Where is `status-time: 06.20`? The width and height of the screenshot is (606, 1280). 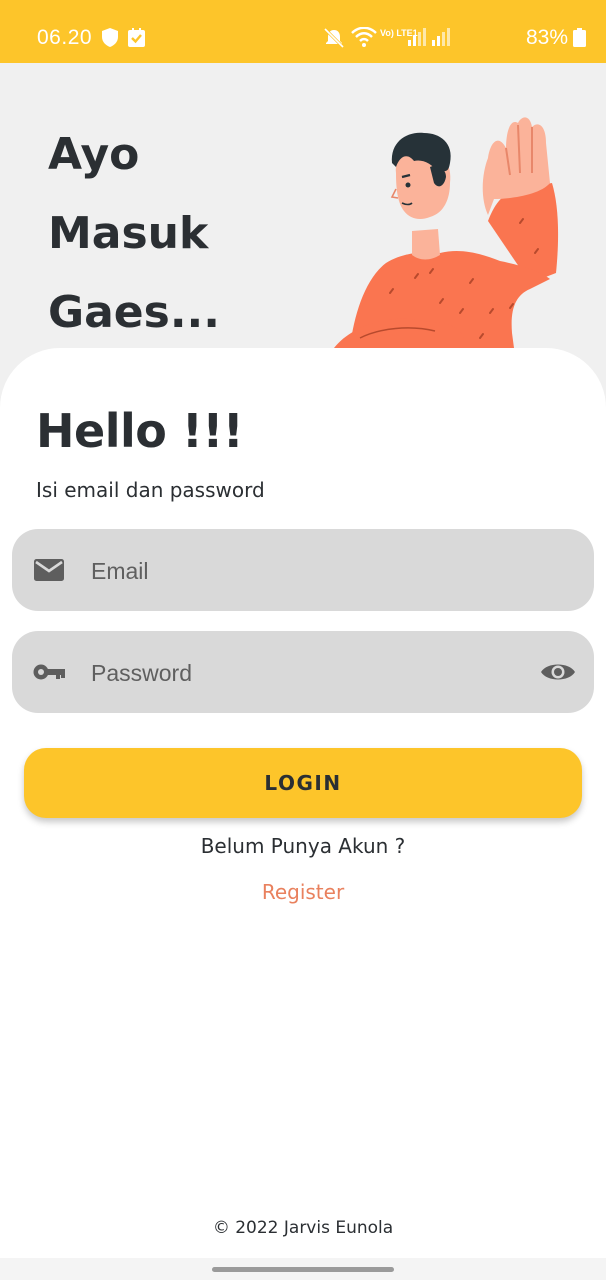 status-time: 06.20 is located at coordinates (65, 37).